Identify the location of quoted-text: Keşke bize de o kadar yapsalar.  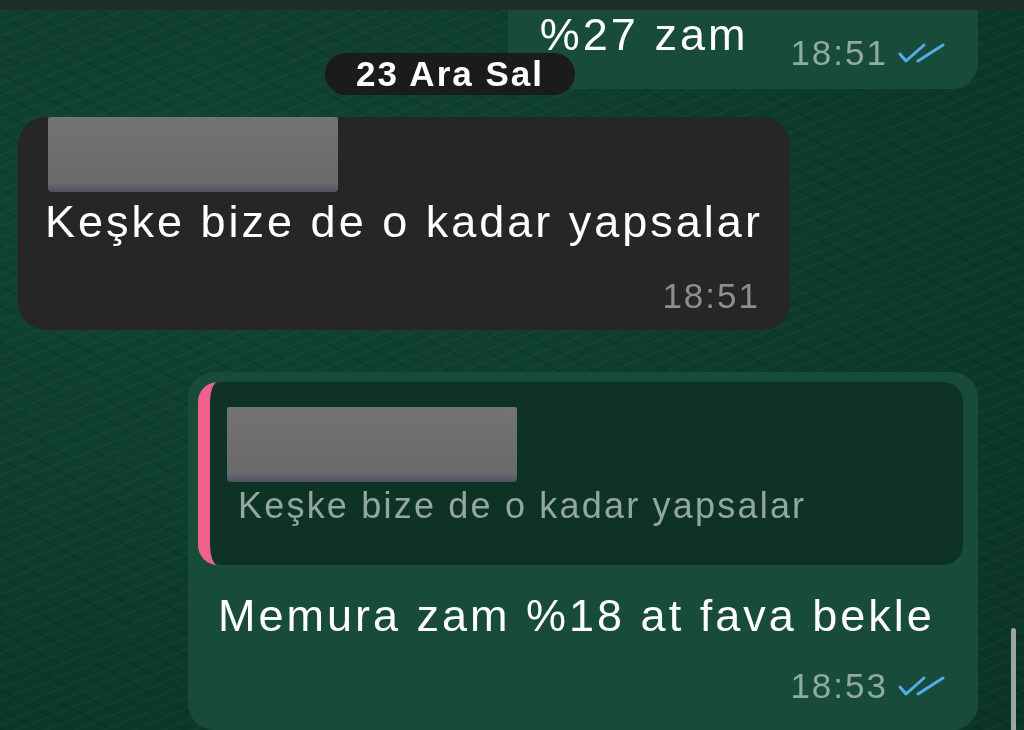
(523, 506).